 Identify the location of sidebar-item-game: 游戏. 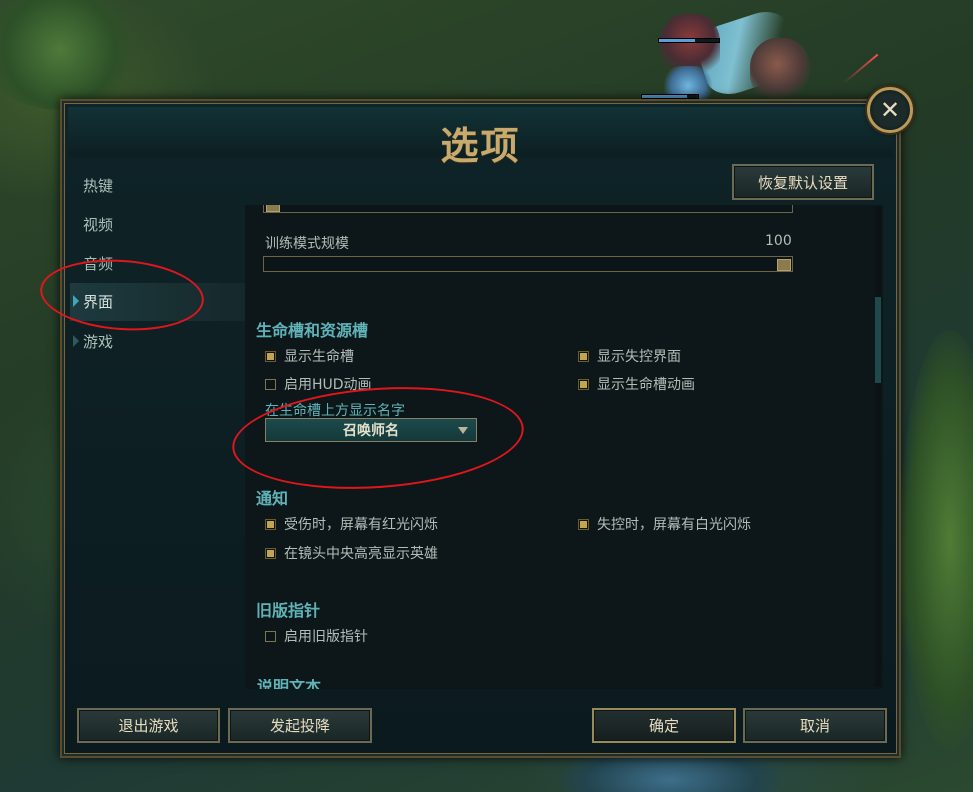
(158, 342).